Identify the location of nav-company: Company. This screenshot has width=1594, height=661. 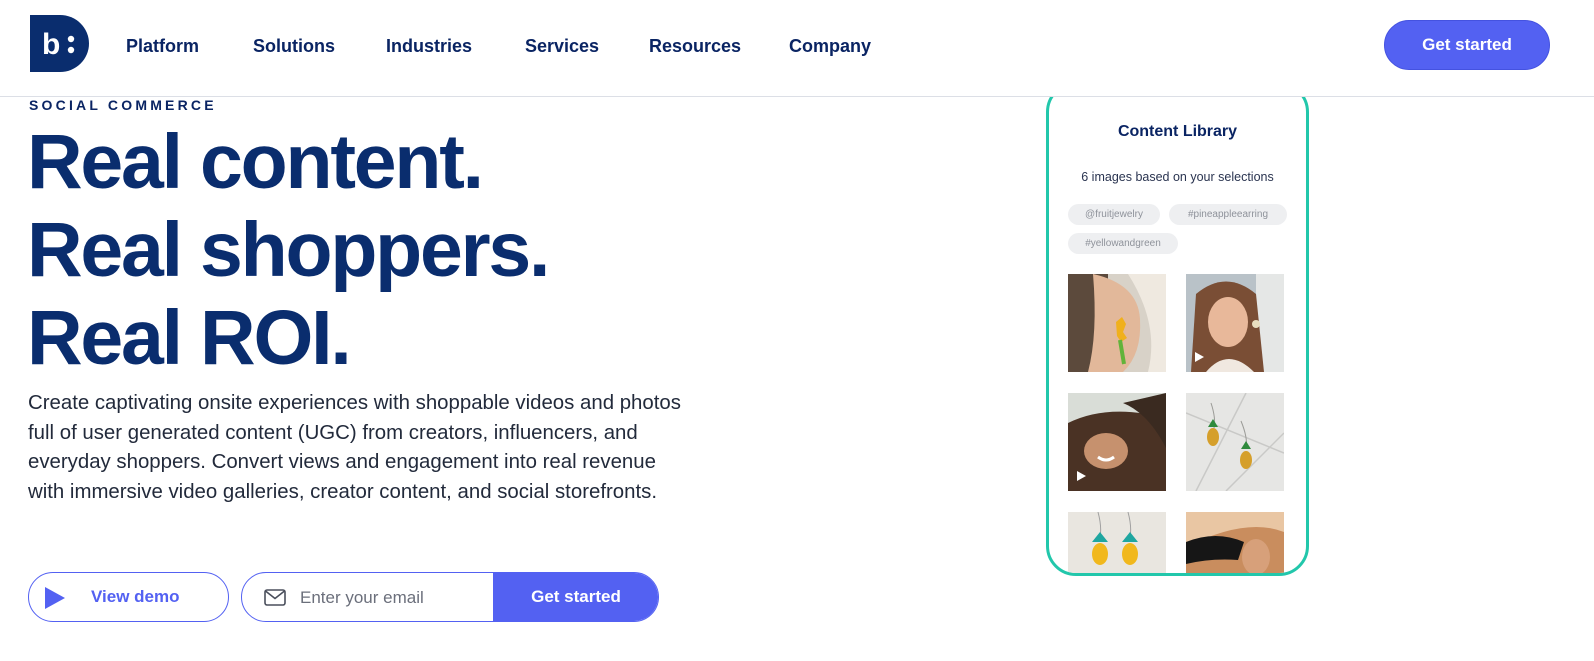
(830, 46).